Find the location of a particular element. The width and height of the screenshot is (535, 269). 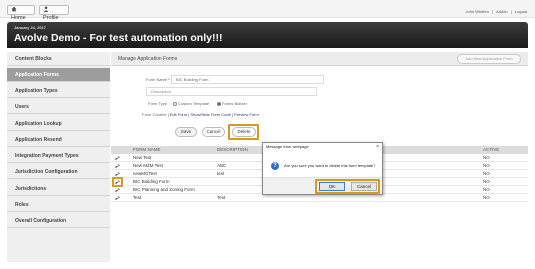

custom-template-radio: Custom Template is located at coordinates (191, 103).